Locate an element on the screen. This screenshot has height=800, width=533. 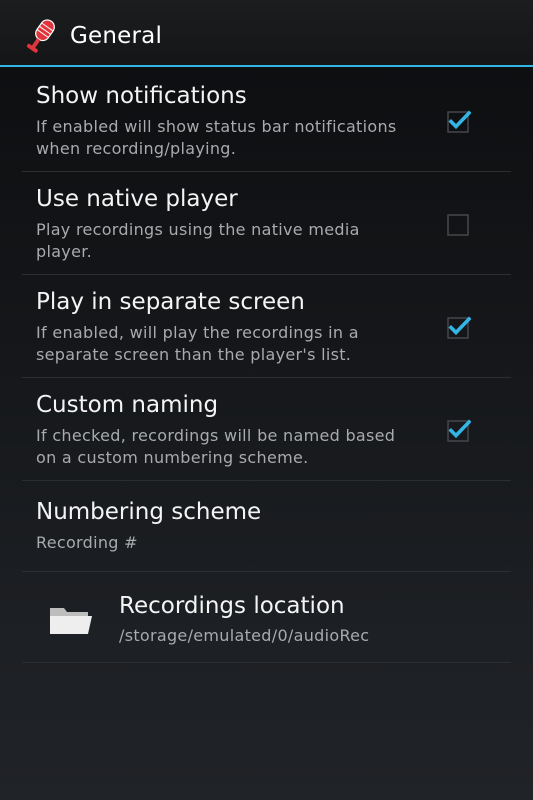
custom-naming-checkbox is located at coordinates (459, 430).